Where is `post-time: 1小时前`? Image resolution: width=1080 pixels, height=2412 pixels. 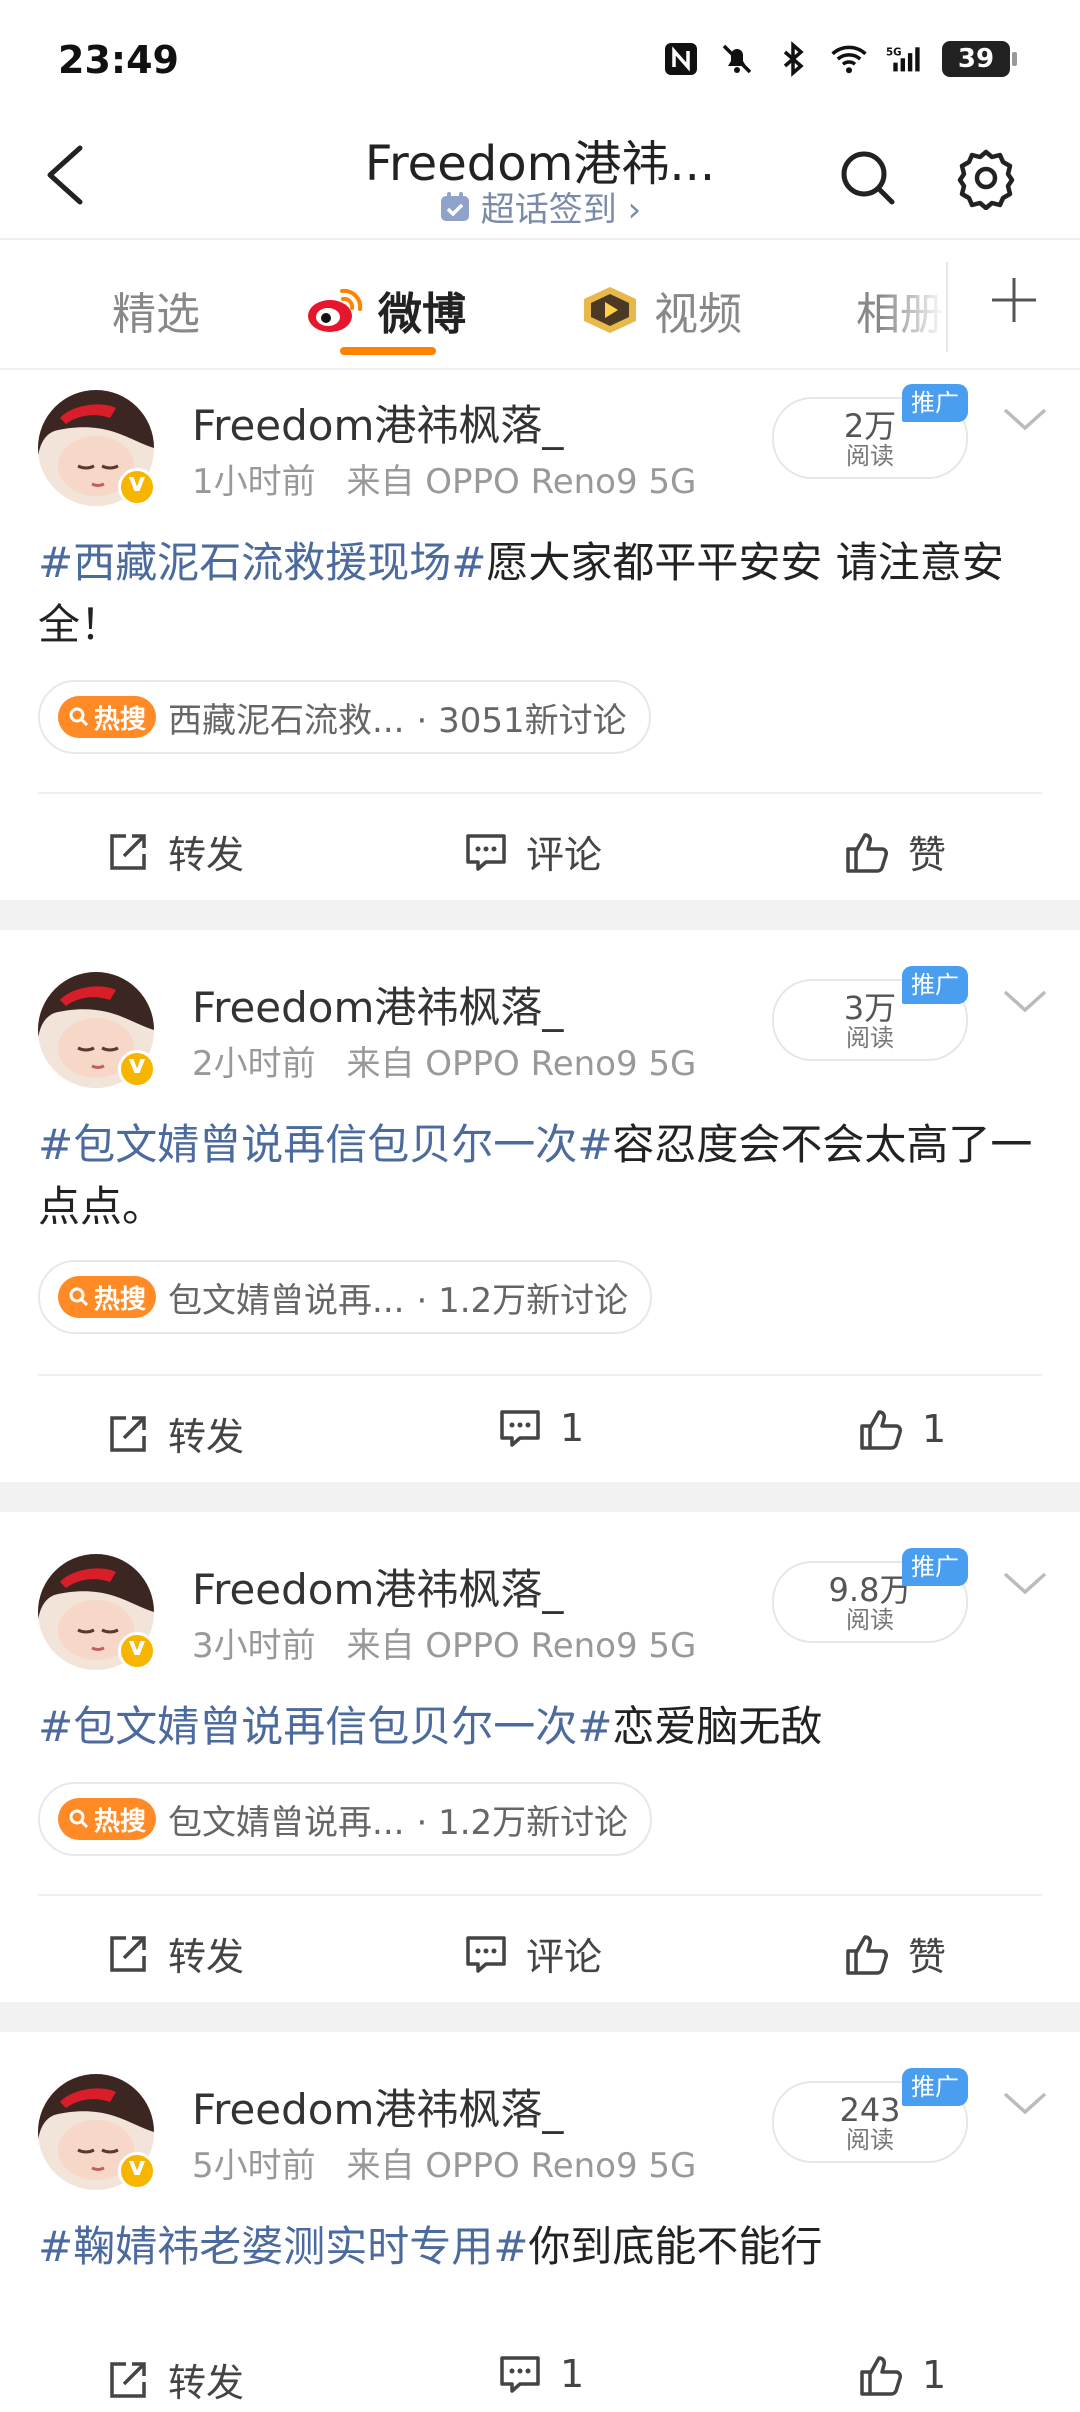 post-time: 1小时前 is located at coordinates (254, 482).